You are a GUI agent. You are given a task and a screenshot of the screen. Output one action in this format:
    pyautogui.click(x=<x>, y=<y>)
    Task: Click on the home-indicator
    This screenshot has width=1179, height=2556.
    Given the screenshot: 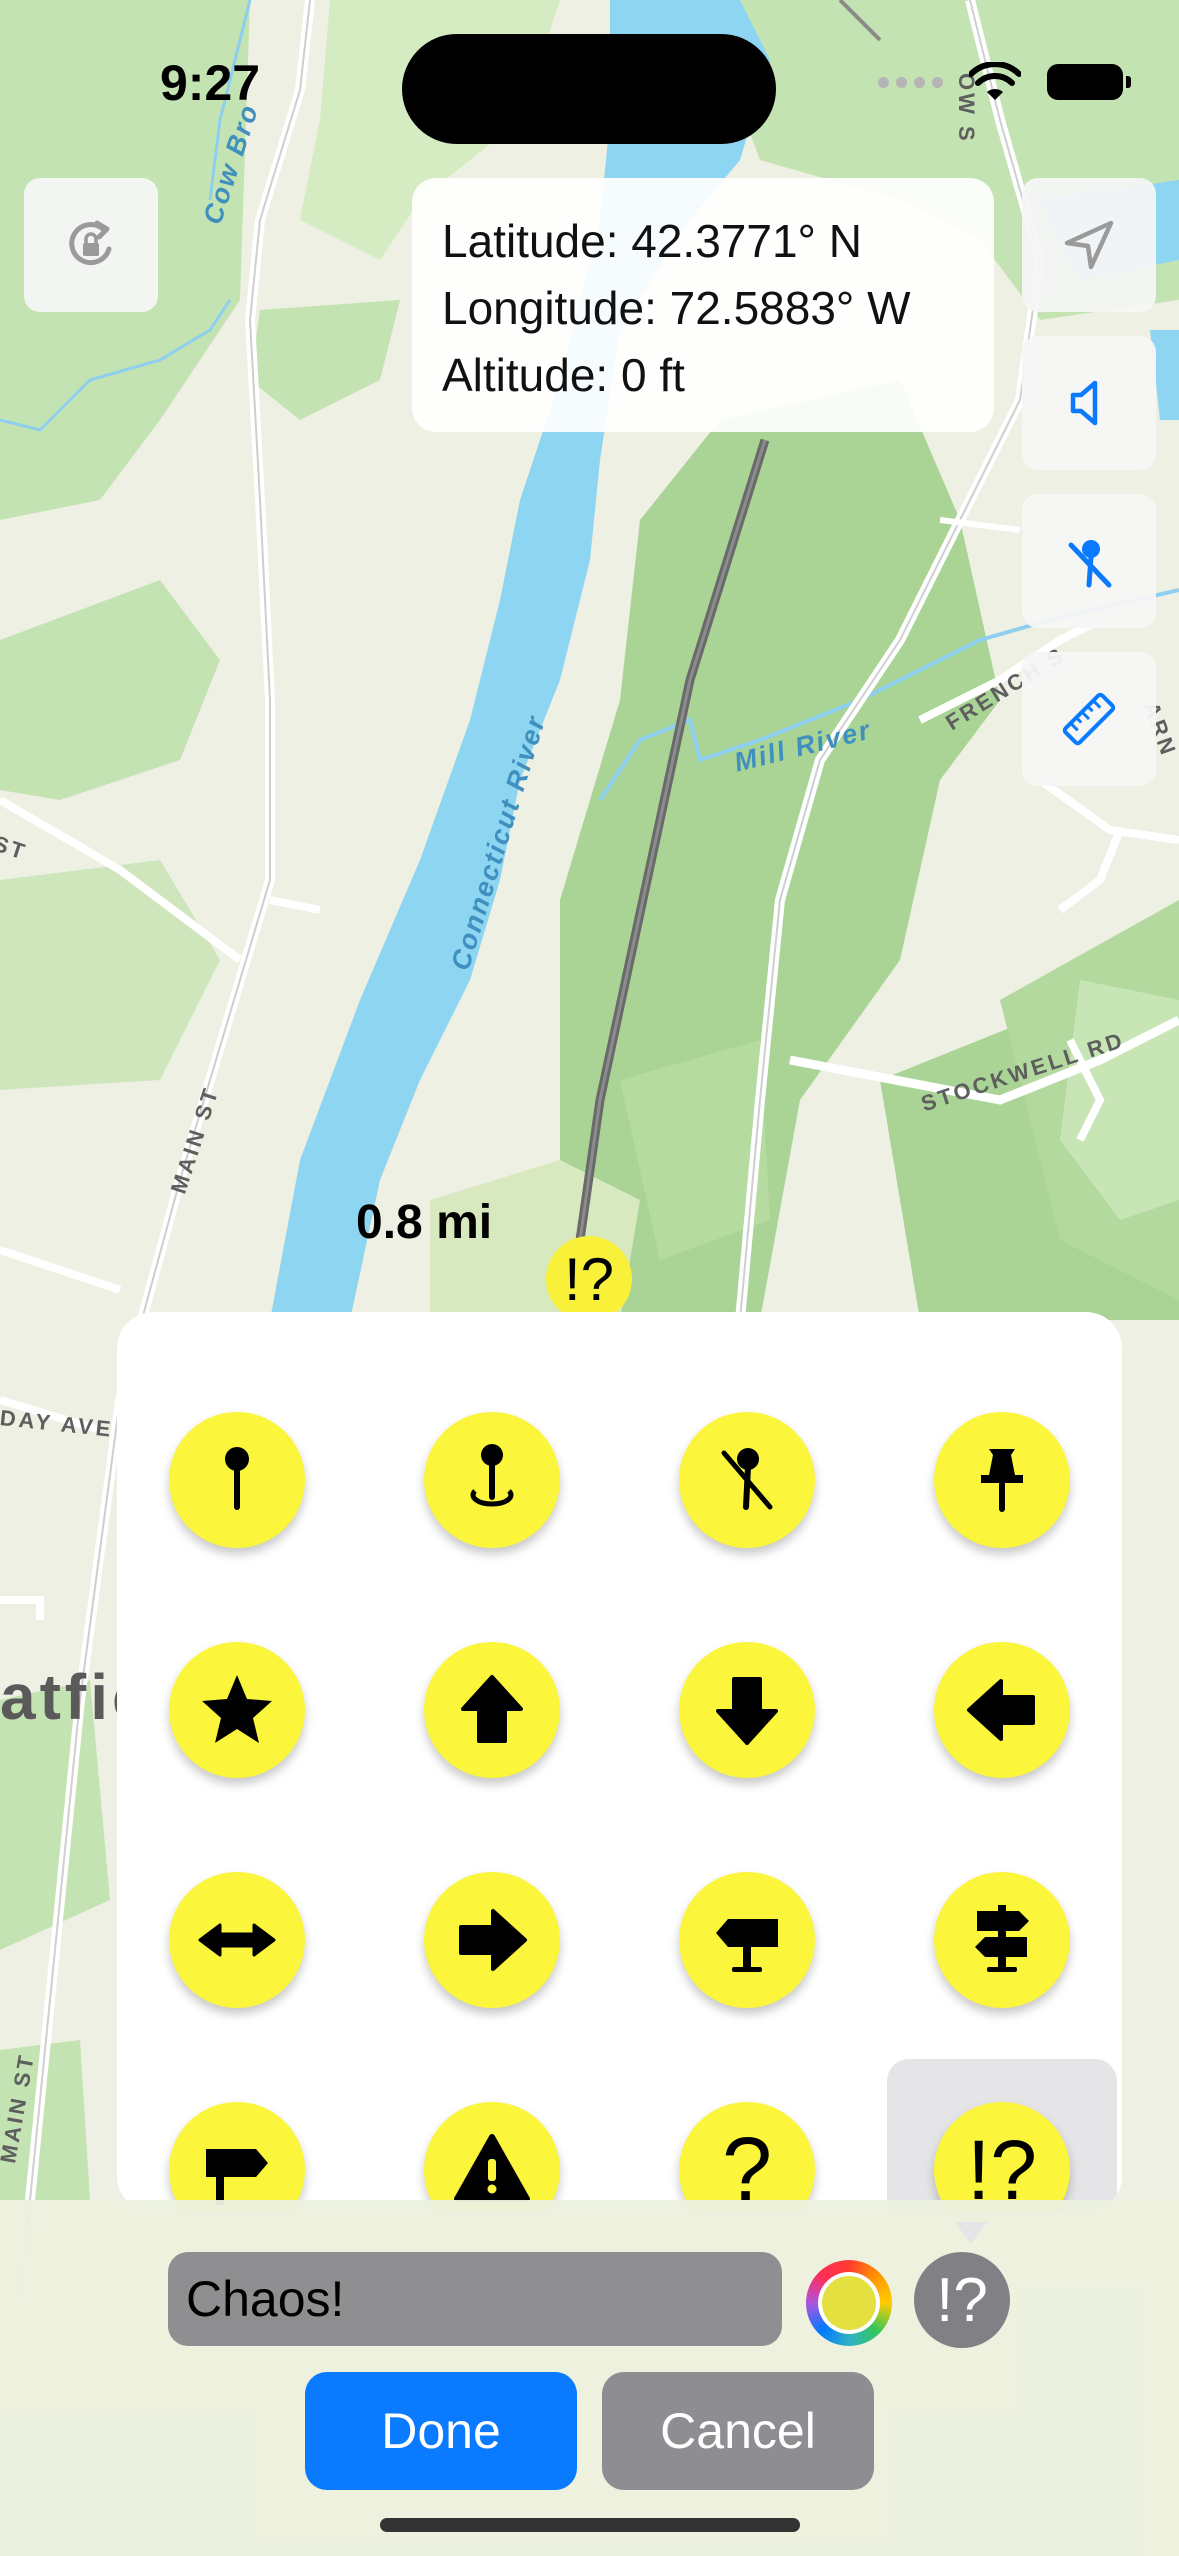 What is the action you would take?
    pyautogui.click(x=590, y=2525)
    